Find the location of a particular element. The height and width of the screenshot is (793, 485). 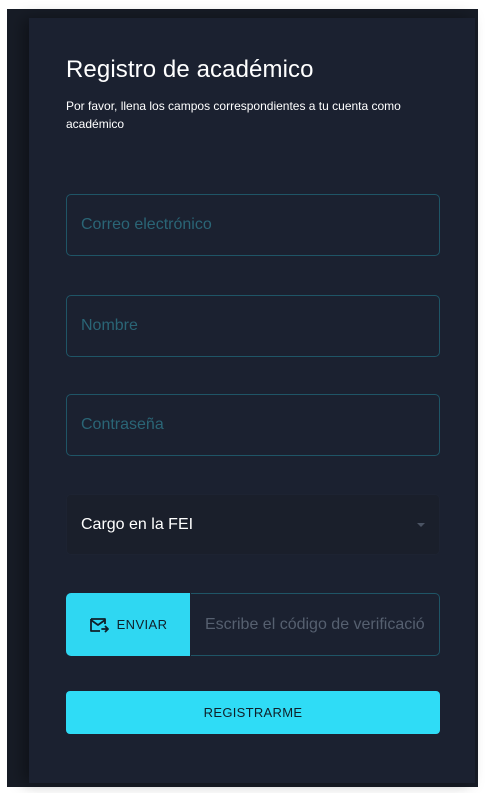

name-field is located at coordinates (253, 326).